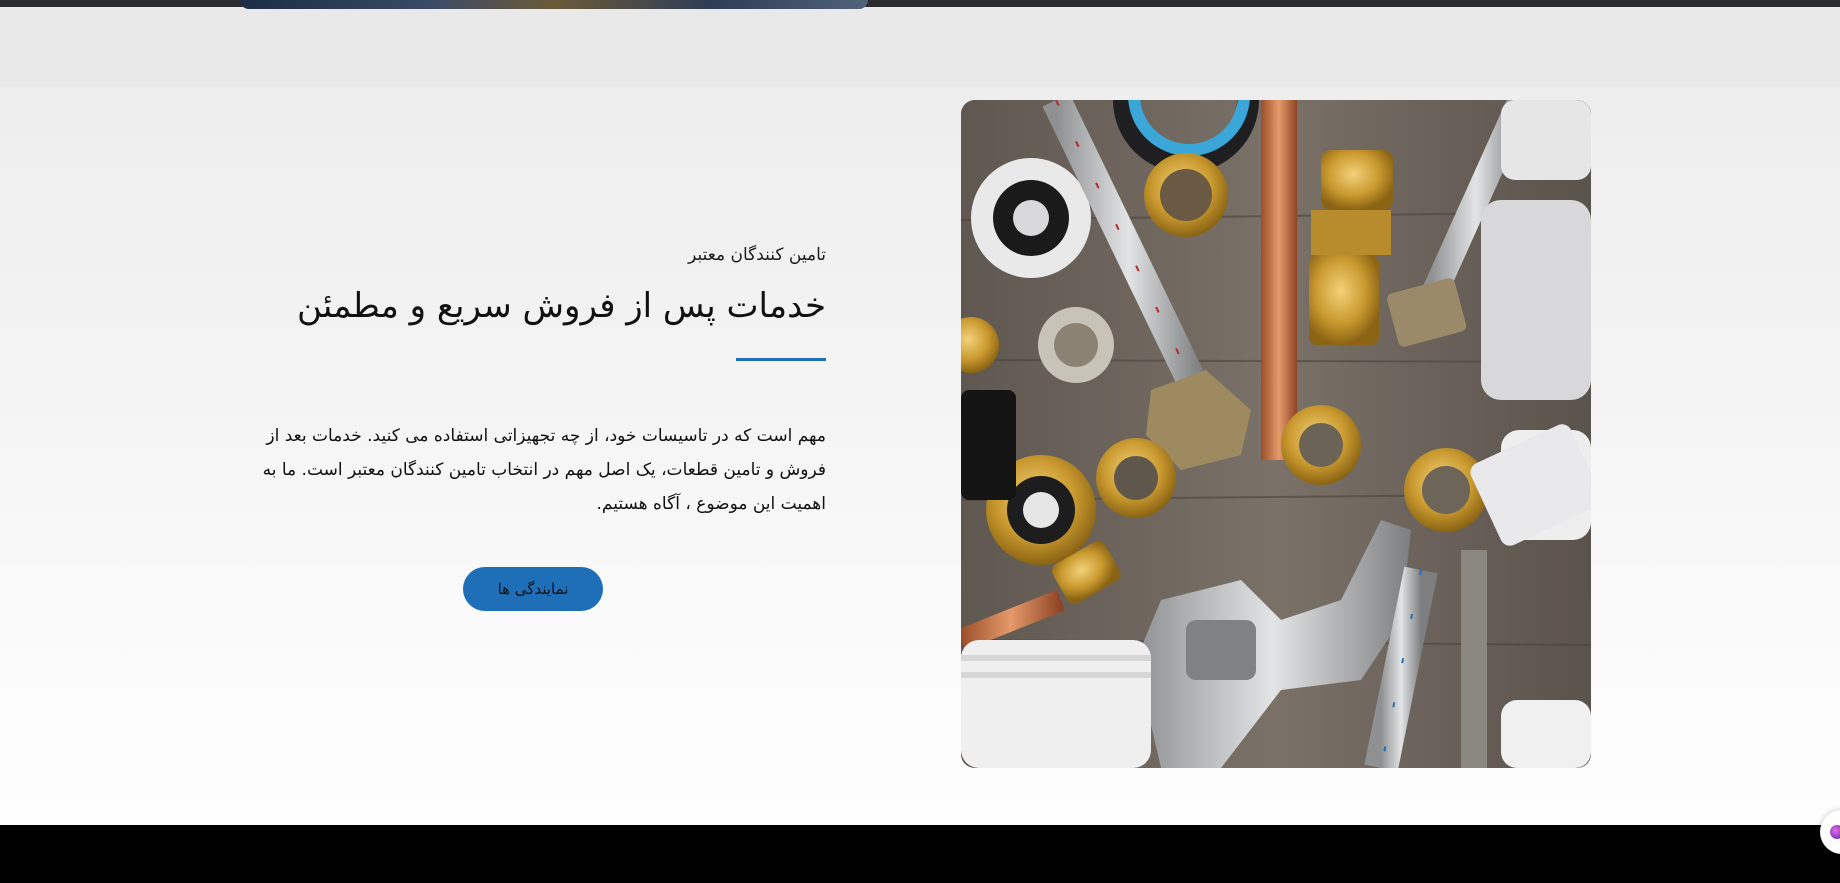 The height and width of the screenshot is (883, 1840). What do you see at coordinates (920, 854) in the screenshot?
I see `footer` at bounding box center [920, 854].